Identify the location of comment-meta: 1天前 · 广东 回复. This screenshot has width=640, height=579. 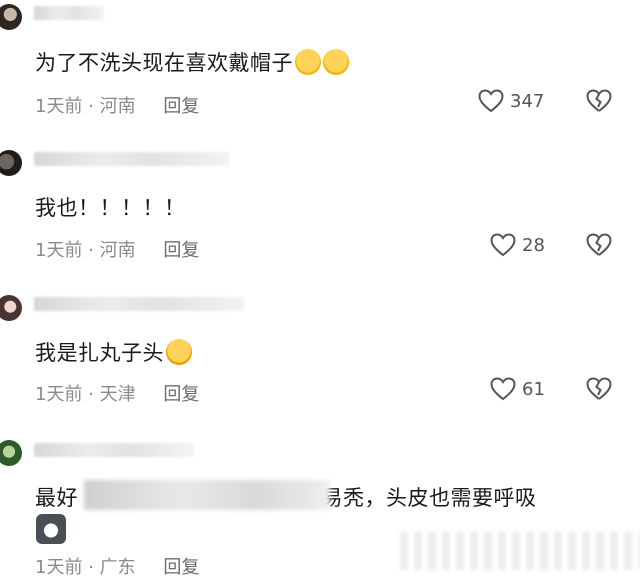
(117, 566).